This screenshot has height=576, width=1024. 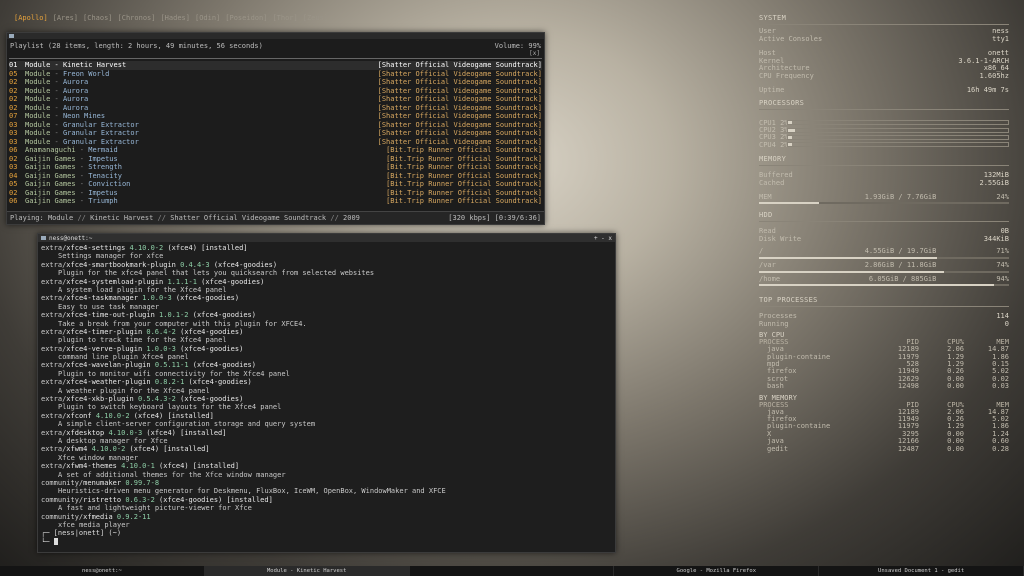 I want to click on track-album: [Shatter Official Videogame Soundtrack], so click(x=459, y=99).